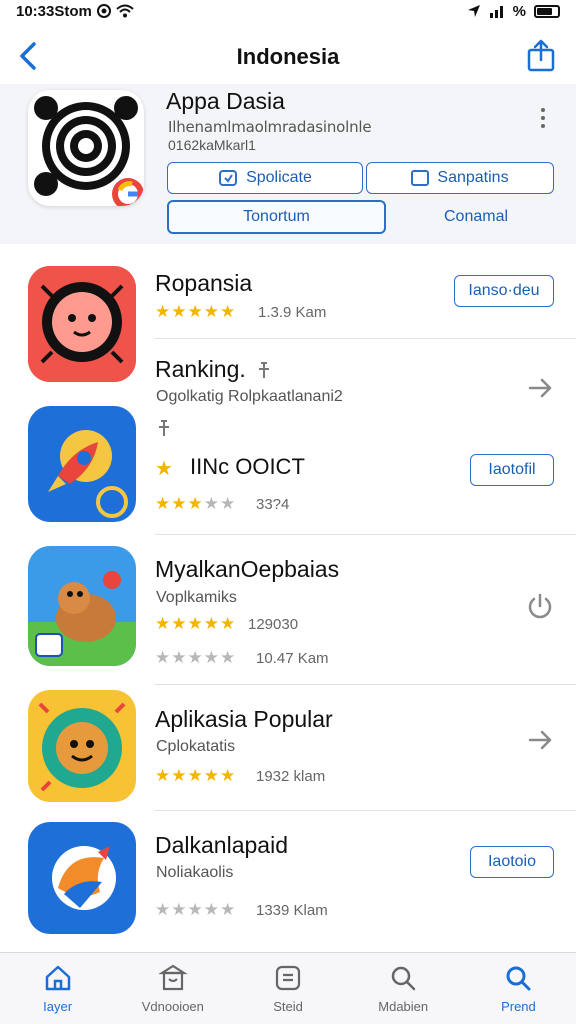  I want to click on sanpatins-label: Sanpatins, so click(473, 177).